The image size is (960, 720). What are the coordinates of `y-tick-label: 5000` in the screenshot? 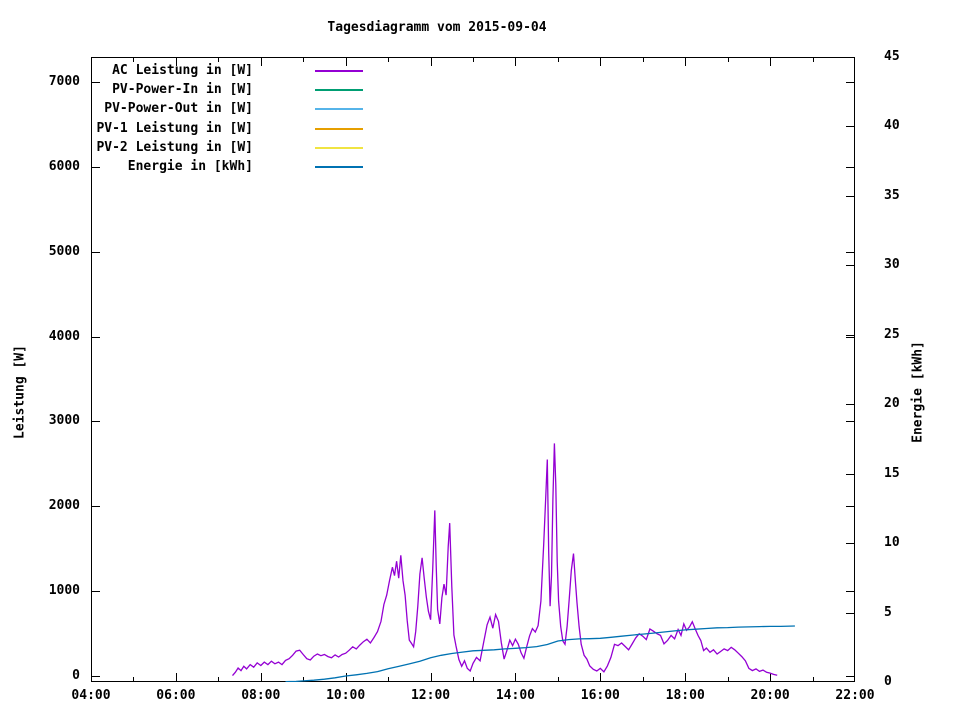 It's located at (64, 251).